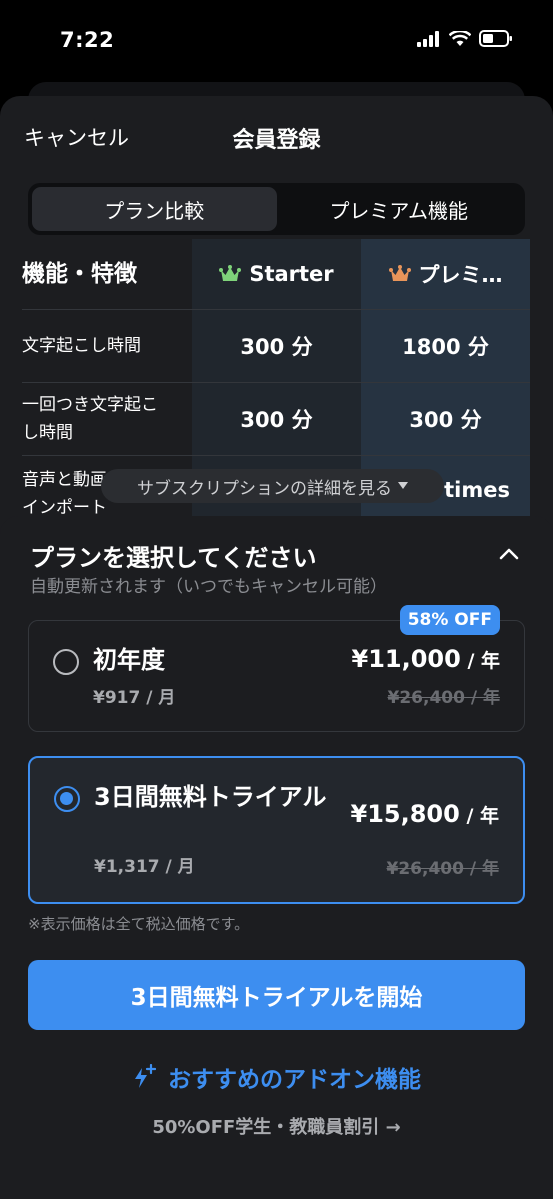 The width and height of the screenshot is (553, 1199). Describe the element at coordinates (81, 346) in the screenshot. I see `feature-label: 文字起こし時間` at that location.